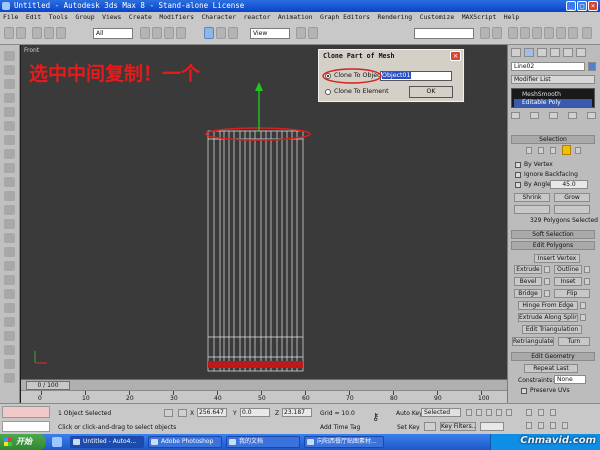 This screenshot has width=600, height=450. Describe the element at coordinates (541, 412) in the screenshot. I see `zoom-all-icon` at that location.